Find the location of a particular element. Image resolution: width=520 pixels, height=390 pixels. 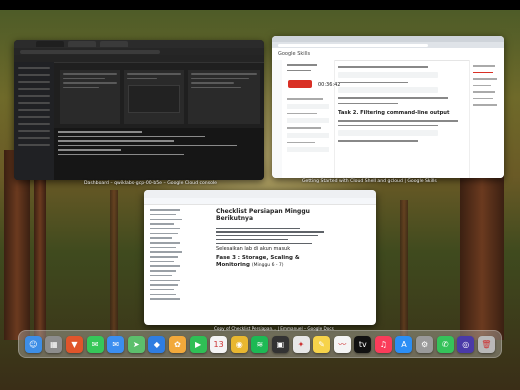

console-sidebar is located at coordinates (34, 121).